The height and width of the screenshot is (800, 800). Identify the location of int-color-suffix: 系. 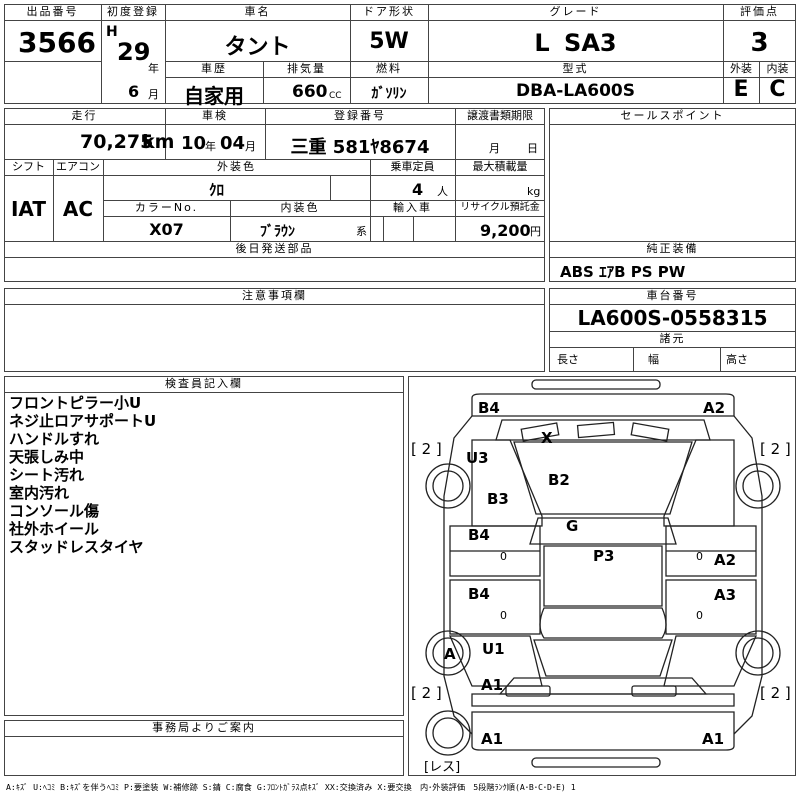
(361, 231).